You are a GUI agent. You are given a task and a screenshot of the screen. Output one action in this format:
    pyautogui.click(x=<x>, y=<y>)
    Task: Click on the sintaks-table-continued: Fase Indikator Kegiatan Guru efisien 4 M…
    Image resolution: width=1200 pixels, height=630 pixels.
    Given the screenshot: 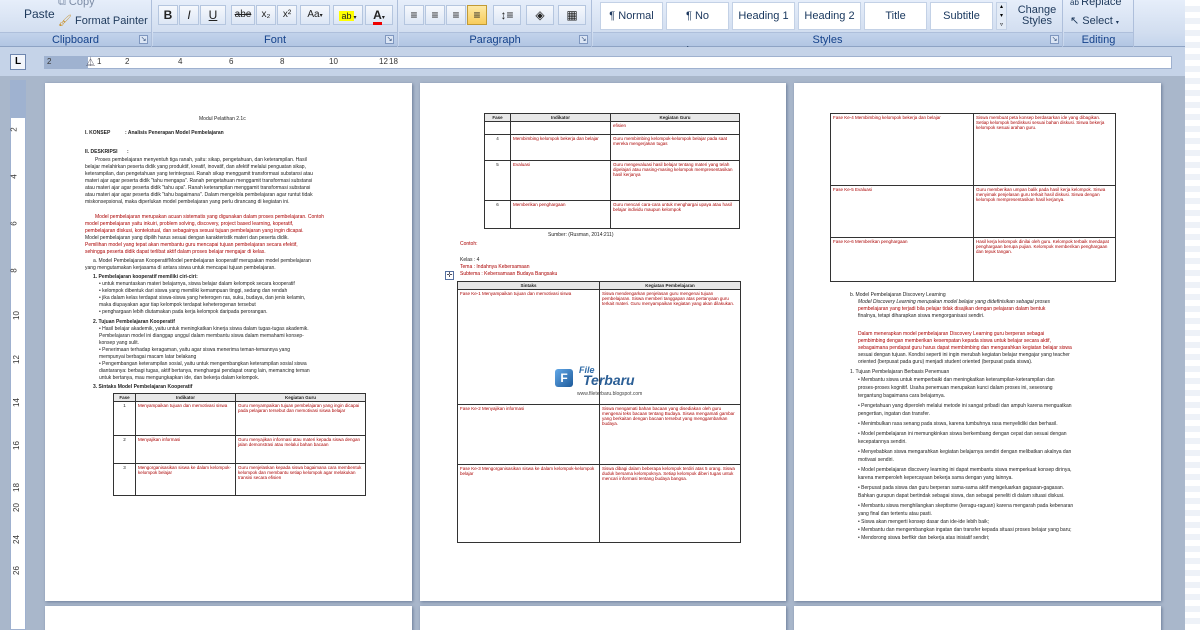 What is the action you would take?
    pyautogui.click(x=612, y=171)
    